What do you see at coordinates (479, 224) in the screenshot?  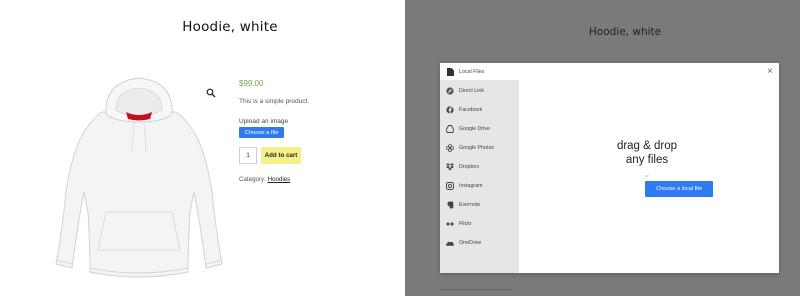 I see `sidebar-item-flickr: Flickr` at bounding box center [479, 224].